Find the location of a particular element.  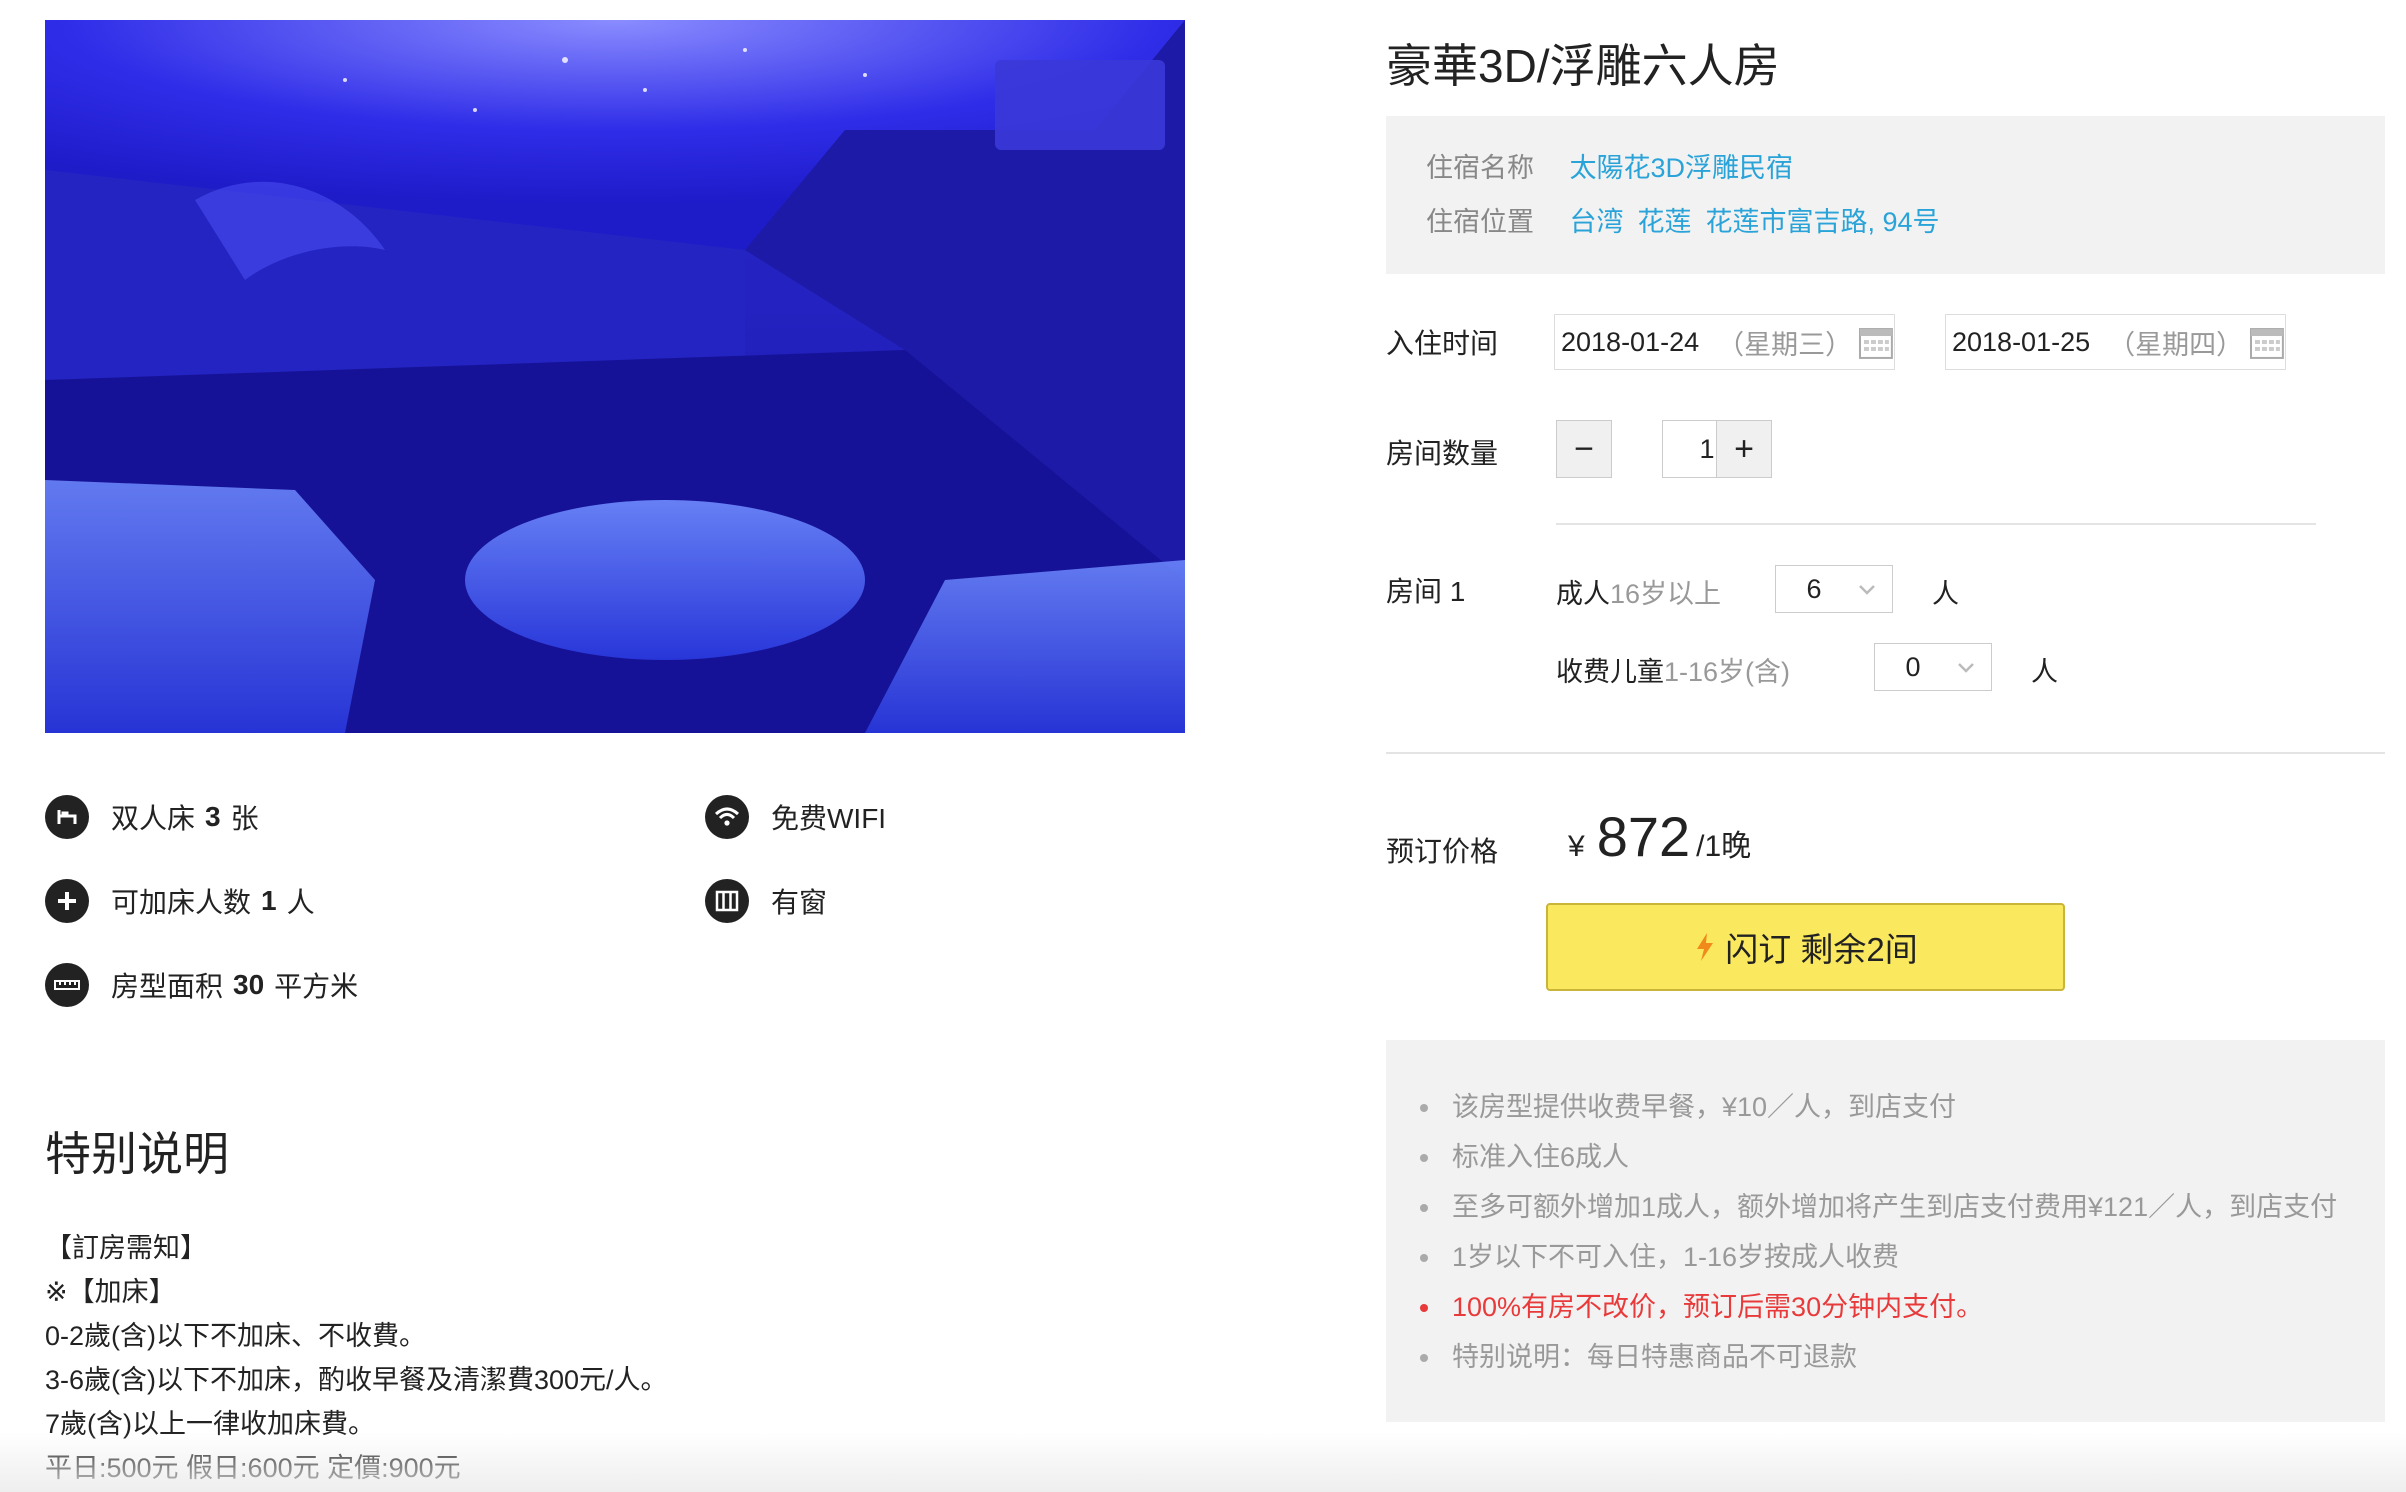

flash-book-label: 闪订 剩余2间 is located at coordinates (1821, 949).